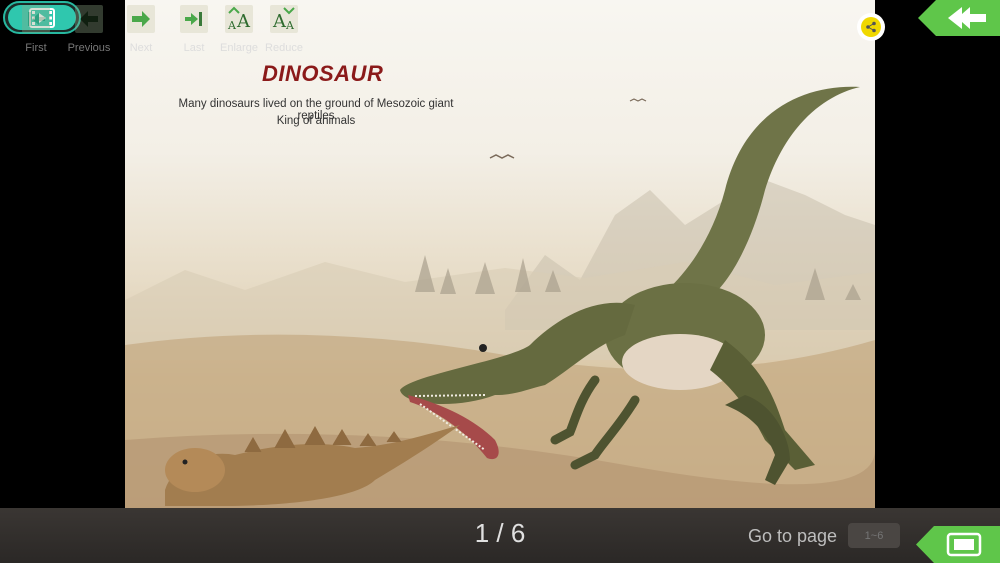  I want to click on goto-page-label: Go to page, so click(793, 536).